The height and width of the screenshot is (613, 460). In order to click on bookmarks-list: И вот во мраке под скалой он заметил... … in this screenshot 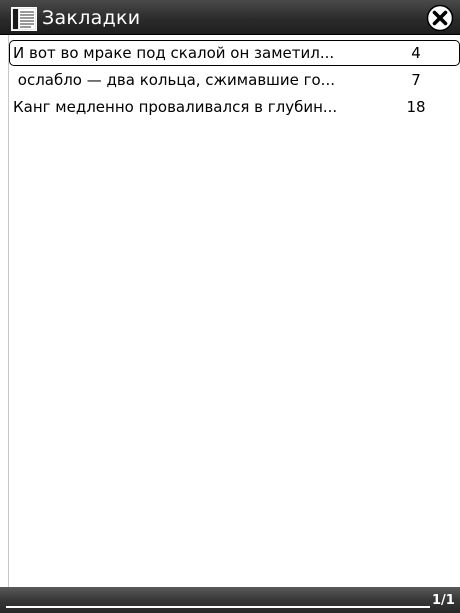, I will do `click(234, 80)`.